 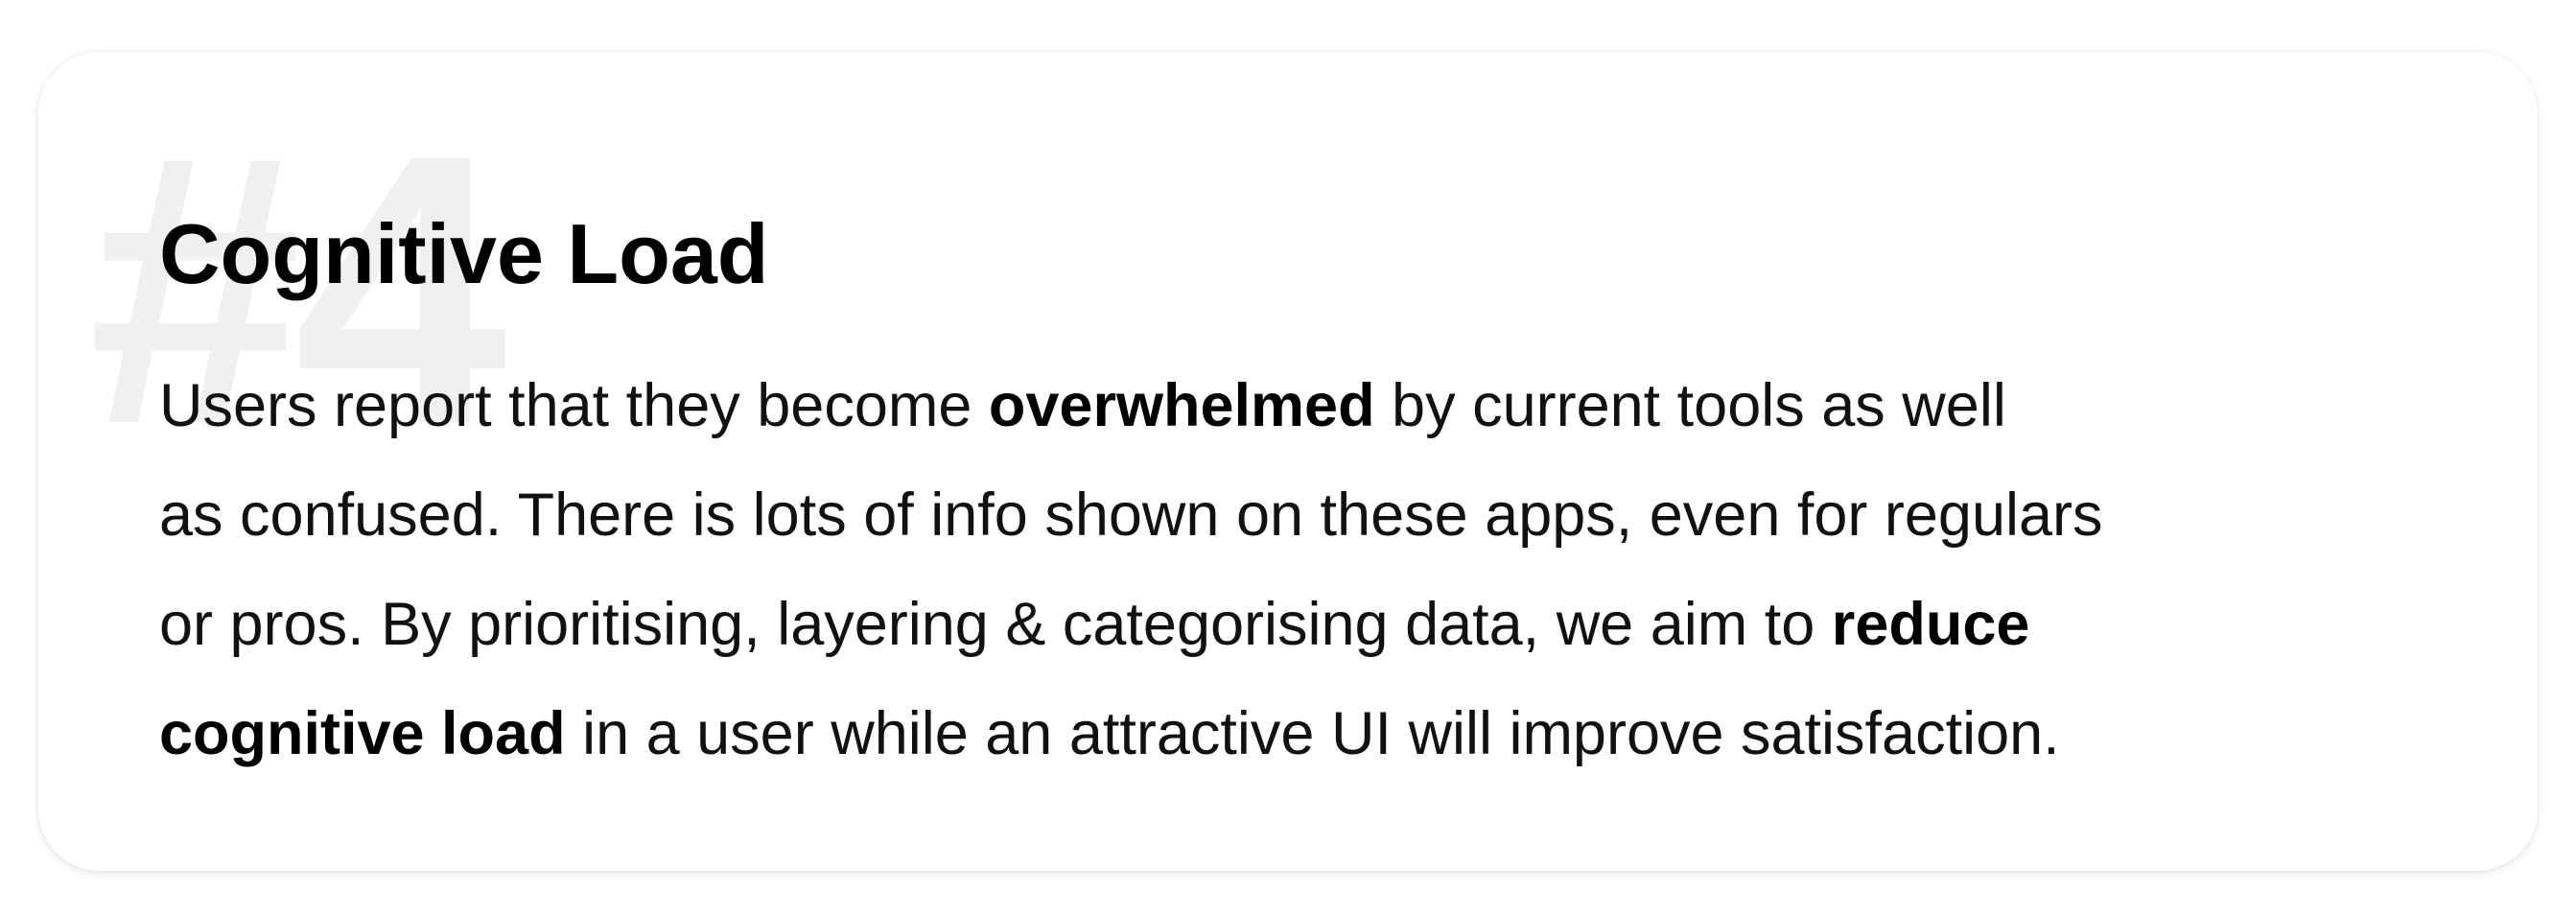 I want to click on body-emphasis-reduce: reduce, so click(x=1930, y=624).